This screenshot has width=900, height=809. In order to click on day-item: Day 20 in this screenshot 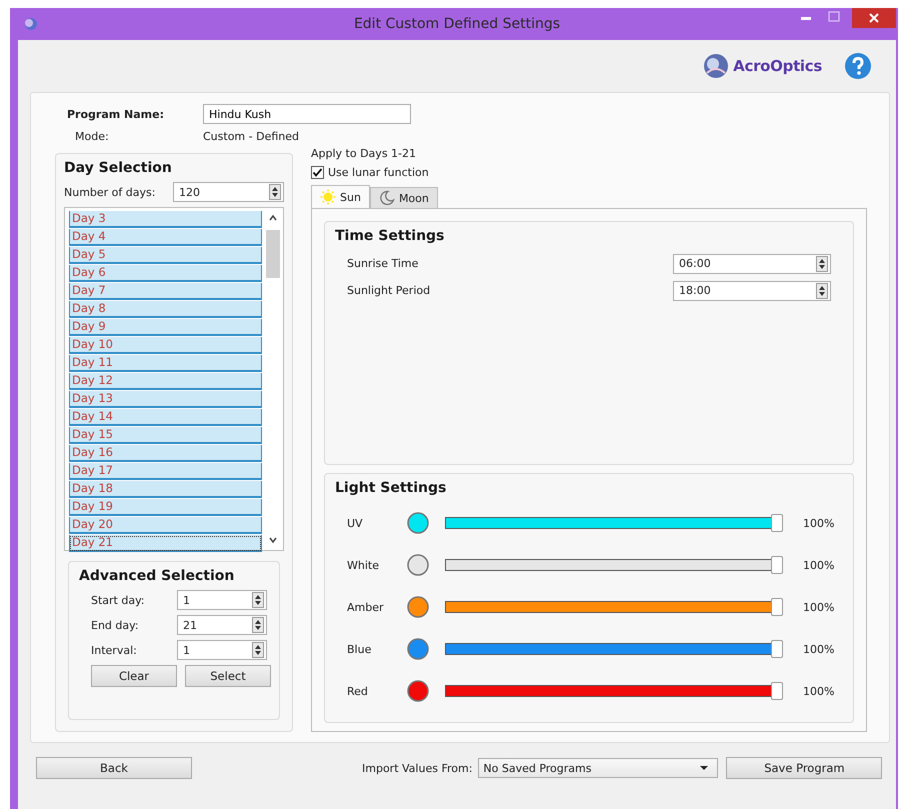, I will do `click(165, 525)`.